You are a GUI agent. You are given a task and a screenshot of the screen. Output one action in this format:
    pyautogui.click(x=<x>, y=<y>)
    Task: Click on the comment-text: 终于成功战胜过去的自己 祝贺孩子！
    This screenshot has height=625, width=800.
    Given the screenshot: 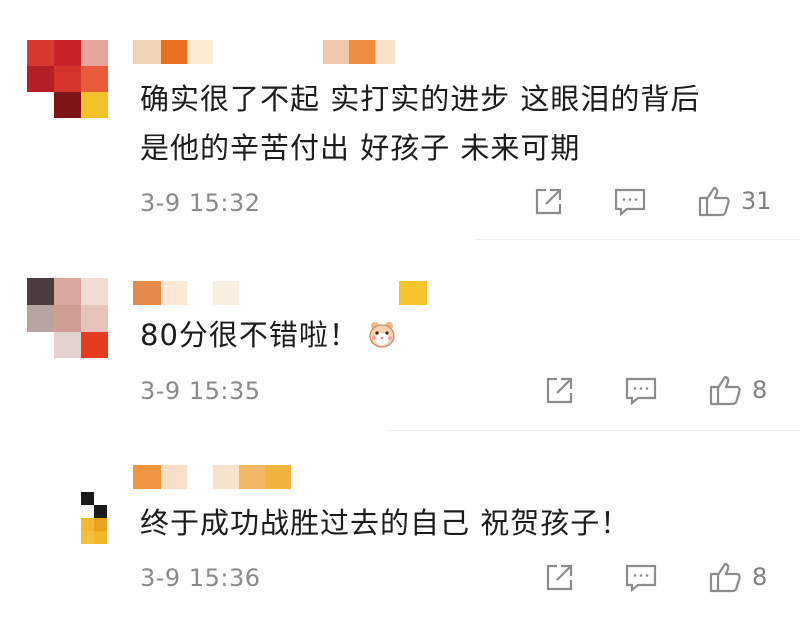 What is the action you would take?
    pyautogui.click(x=385, y=523)
    